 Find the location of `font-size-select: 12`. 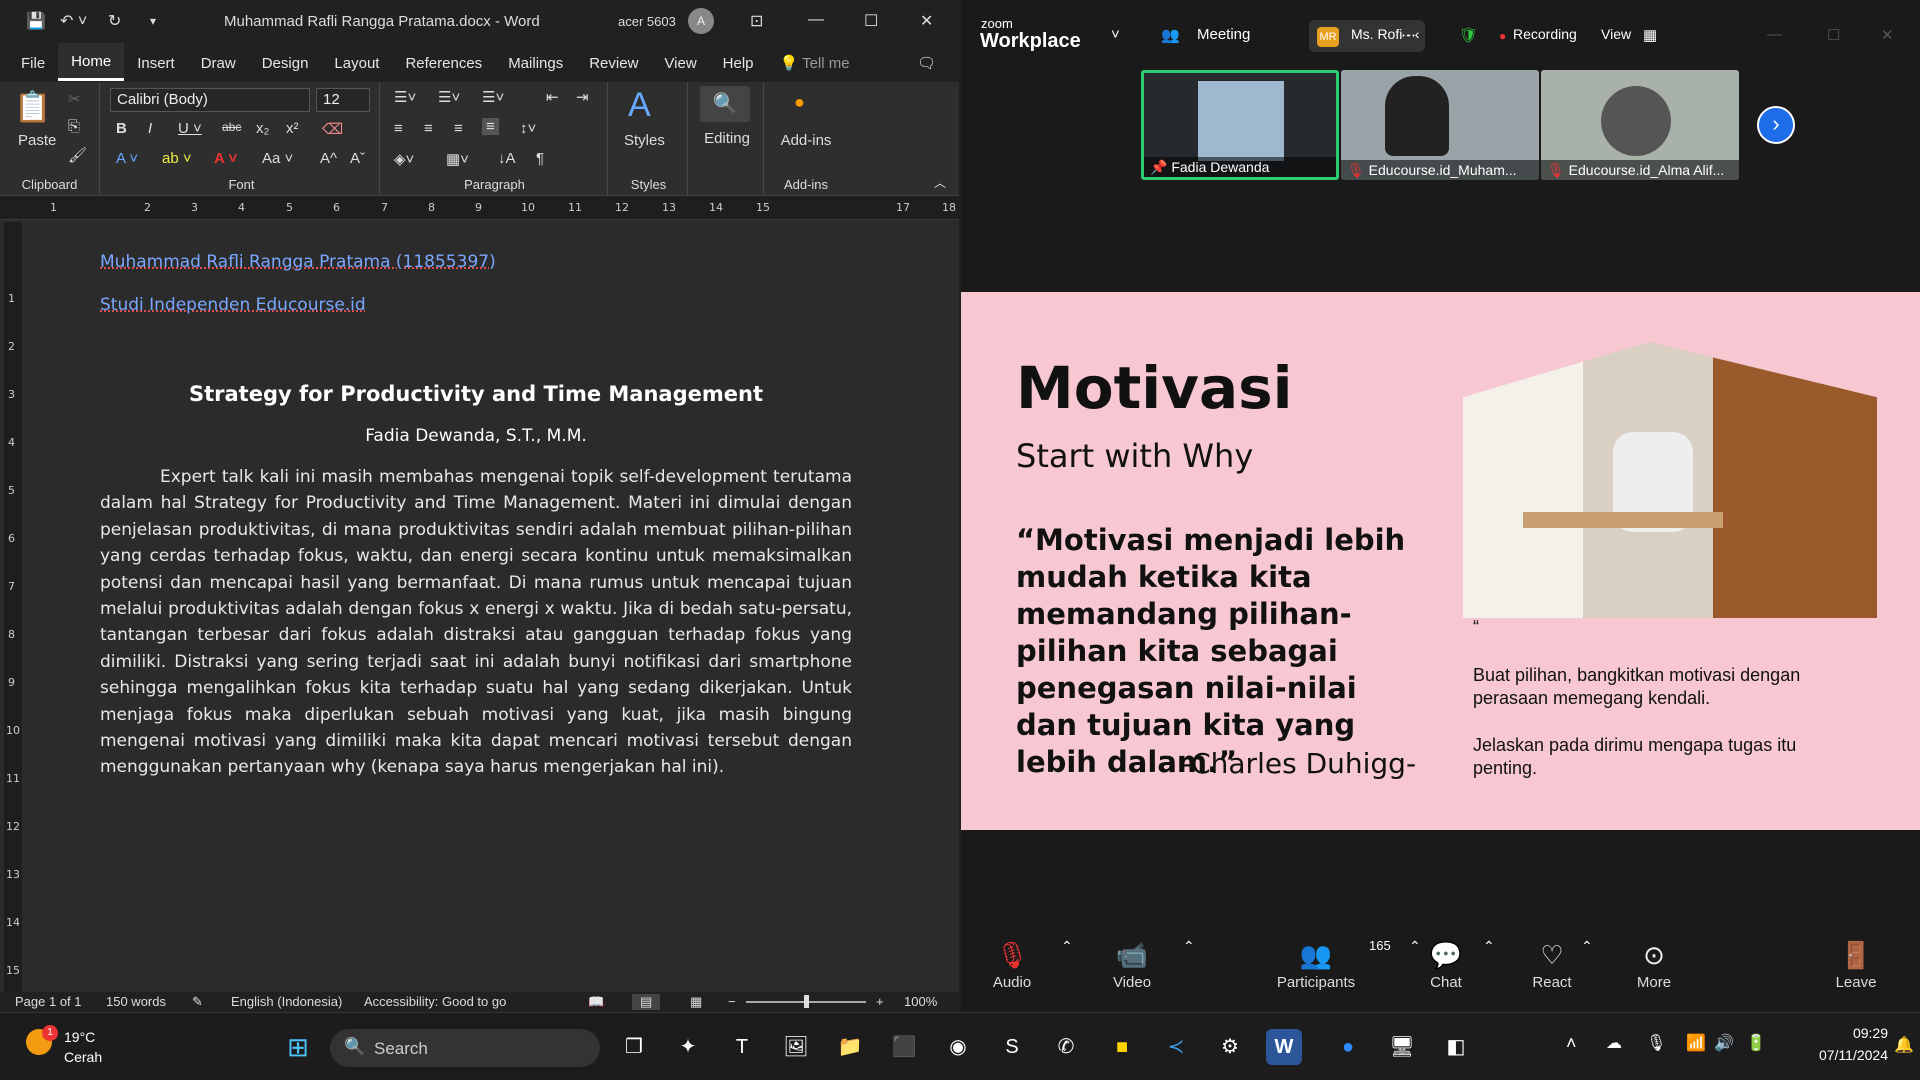

font-size-select: 12 is located at coordinates (343, 100).